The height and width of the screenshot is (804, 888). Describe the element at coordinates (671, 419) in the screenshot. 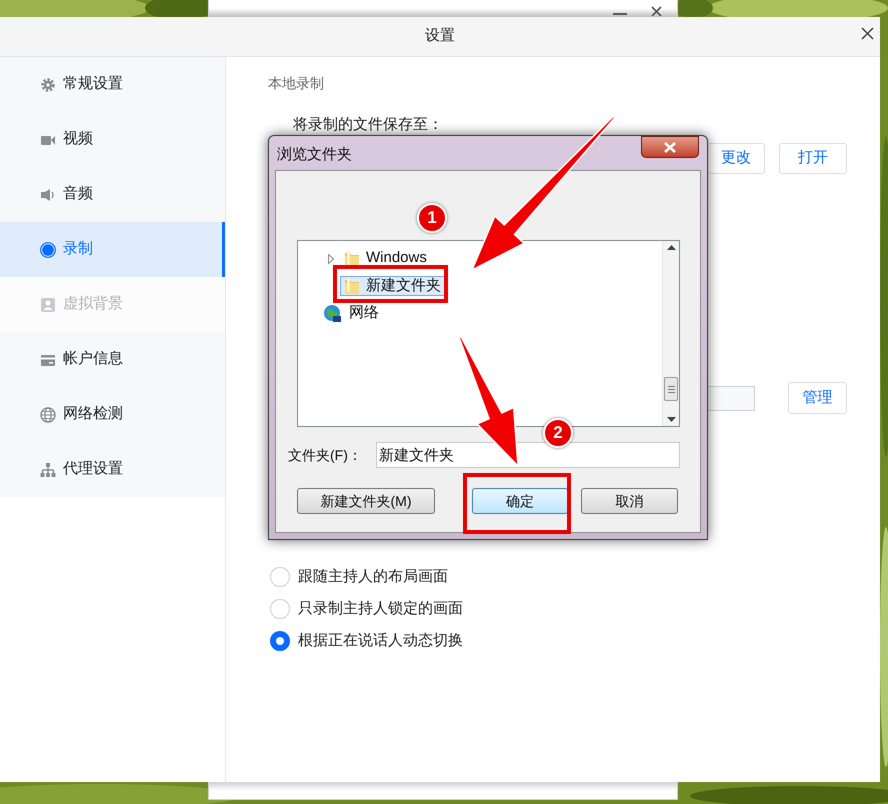

I see `scroll-down-icon` at that location.